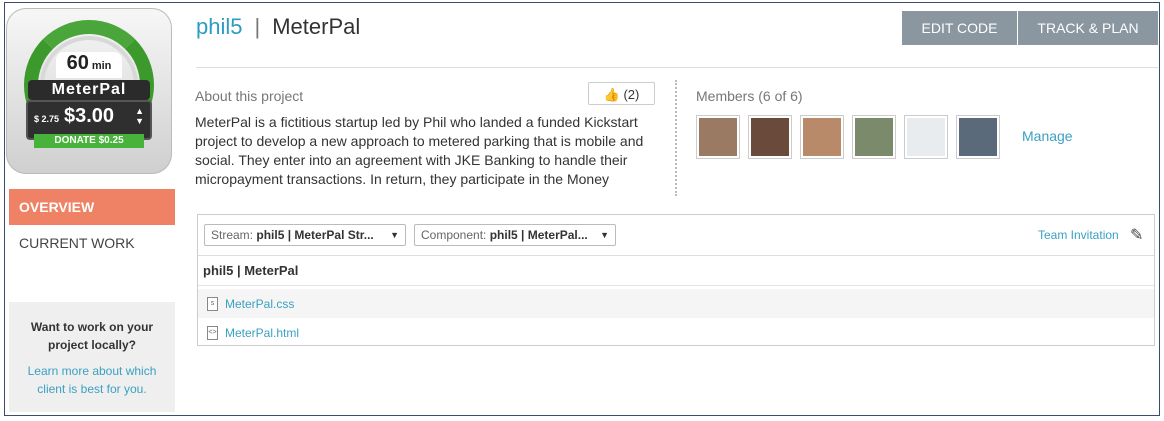  I want to click on logo-minutes-unit: min, so click(101, 66).